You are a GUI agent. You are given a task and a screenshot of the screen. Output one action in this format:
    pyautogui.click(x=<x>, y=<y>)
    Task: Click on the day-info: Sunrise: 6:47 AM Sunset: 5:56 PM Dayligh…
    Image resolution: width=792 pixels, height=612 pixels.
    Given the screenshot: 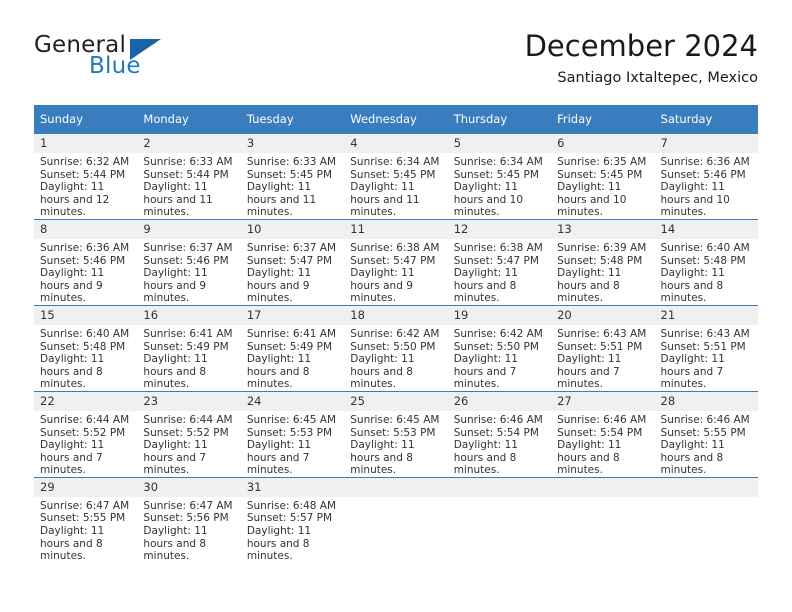 What is the action you would take?
    pyautogui.click(x=188, y=530)
    